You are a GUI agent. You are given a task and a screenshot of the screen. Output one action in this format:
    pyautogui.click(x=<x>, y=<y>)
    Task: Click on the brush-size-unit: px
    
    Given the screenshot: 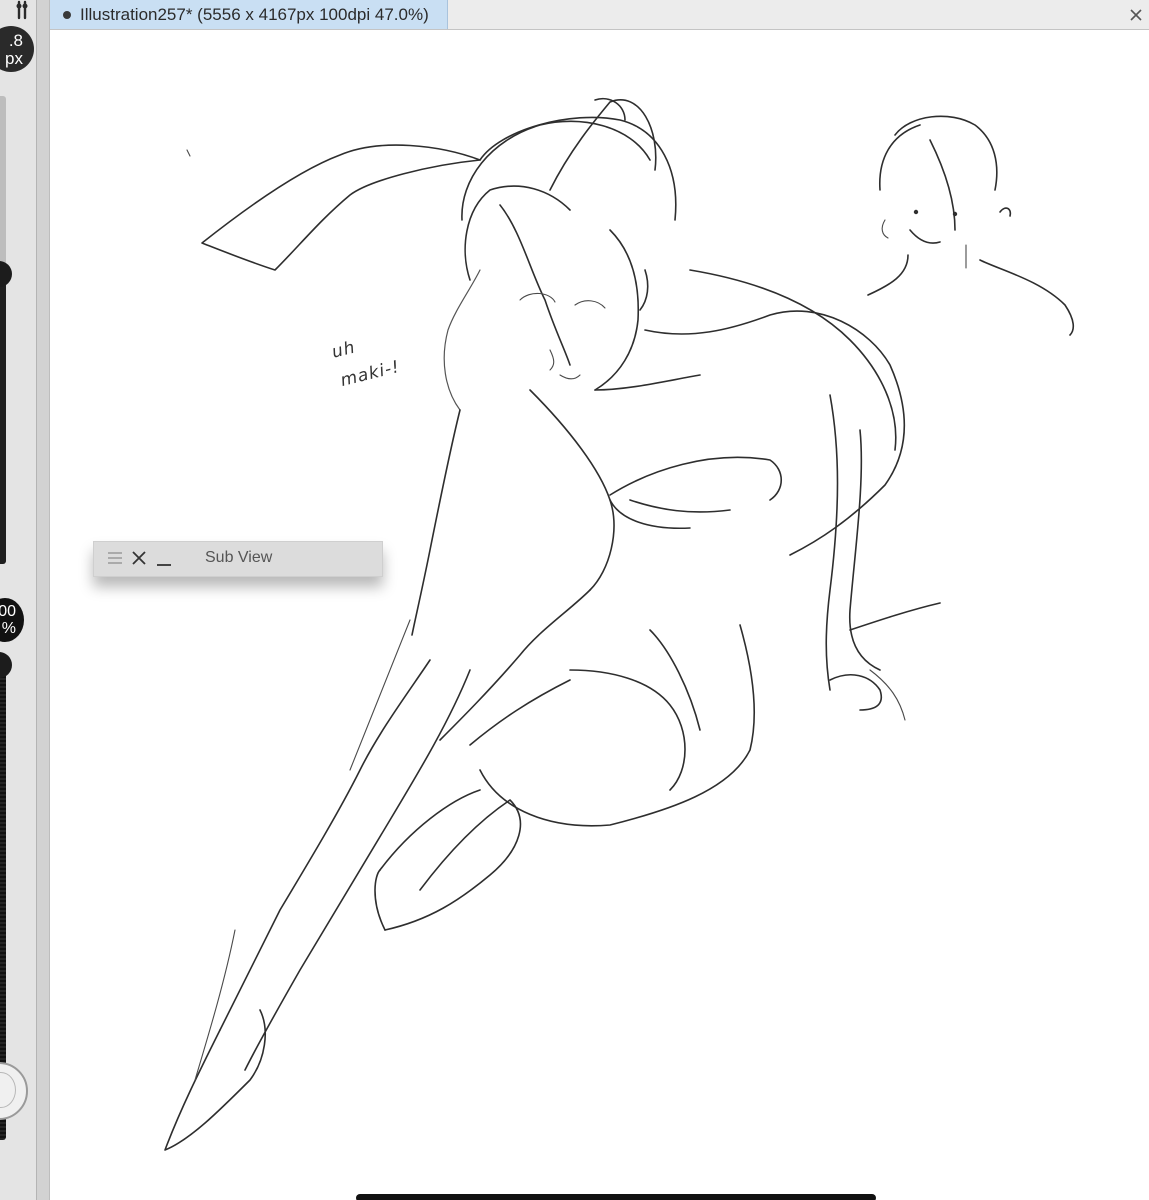 What is the action you would take?
    pyautogui.click(x=14, y=58)
    